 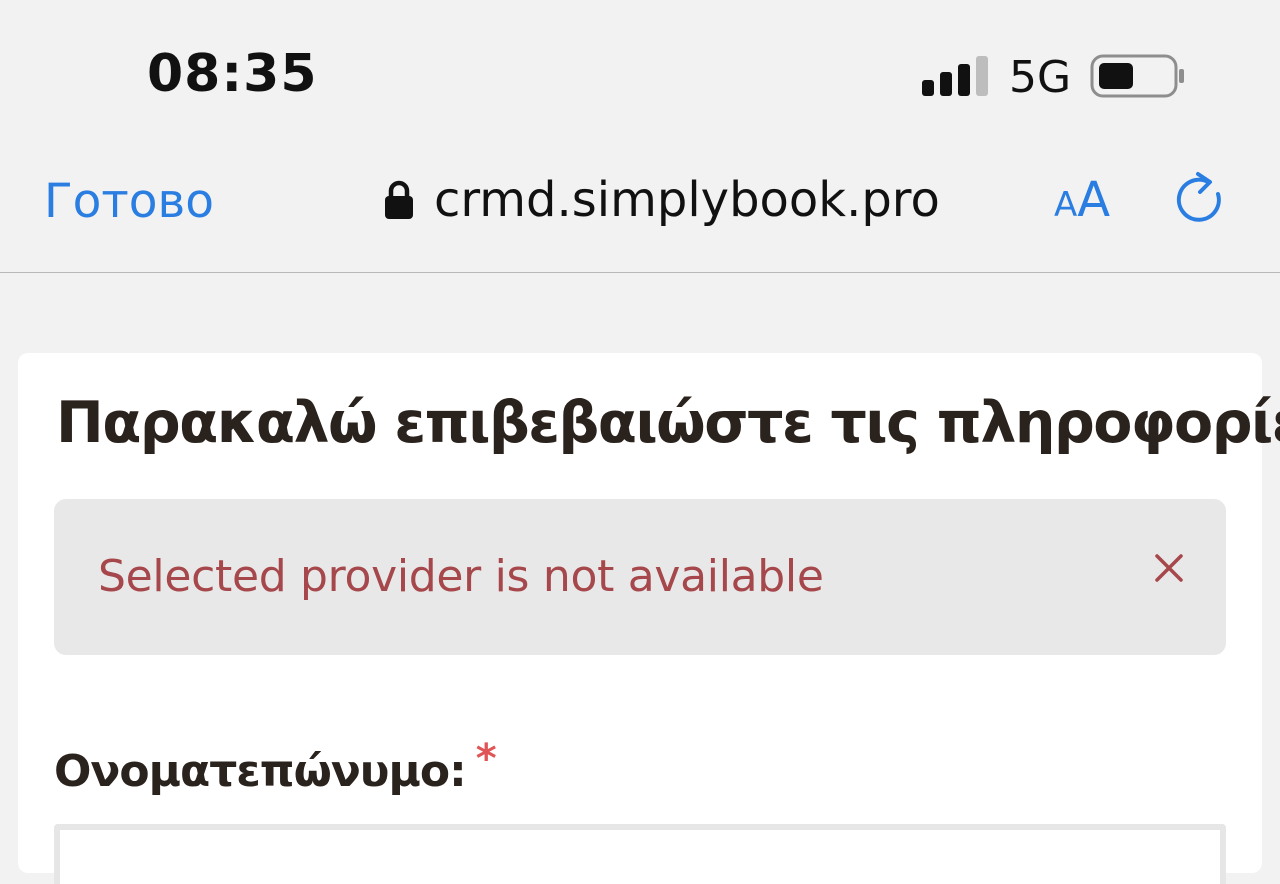 I want to click on cellular-signal-icon, so click(x=955, y=76).